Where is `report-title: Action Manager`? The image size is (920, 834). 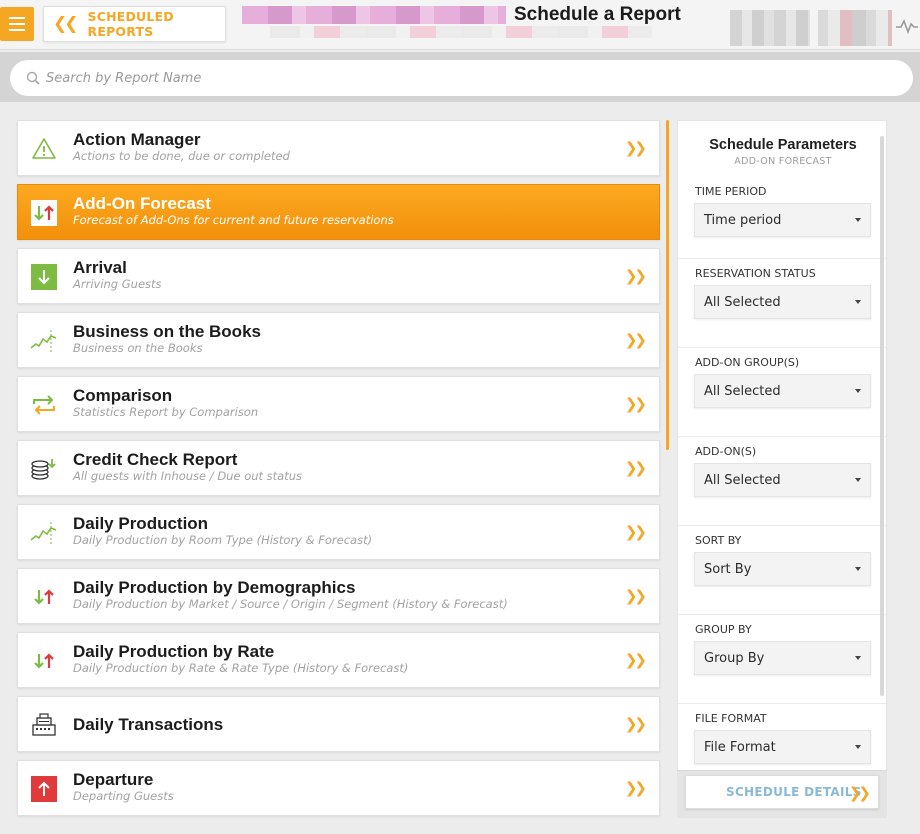
report-title: Action Manager is located at coordinates (137, 139).